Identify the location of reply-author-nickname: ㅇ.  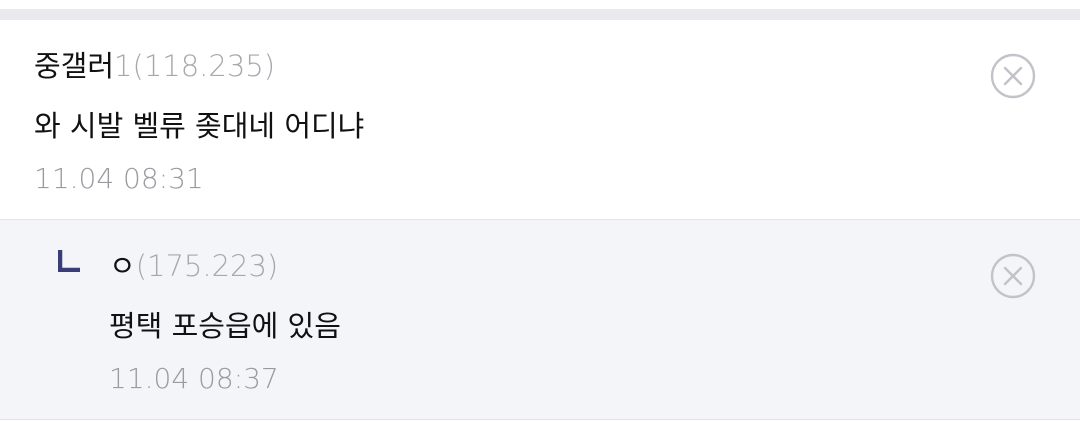
(122, 266).